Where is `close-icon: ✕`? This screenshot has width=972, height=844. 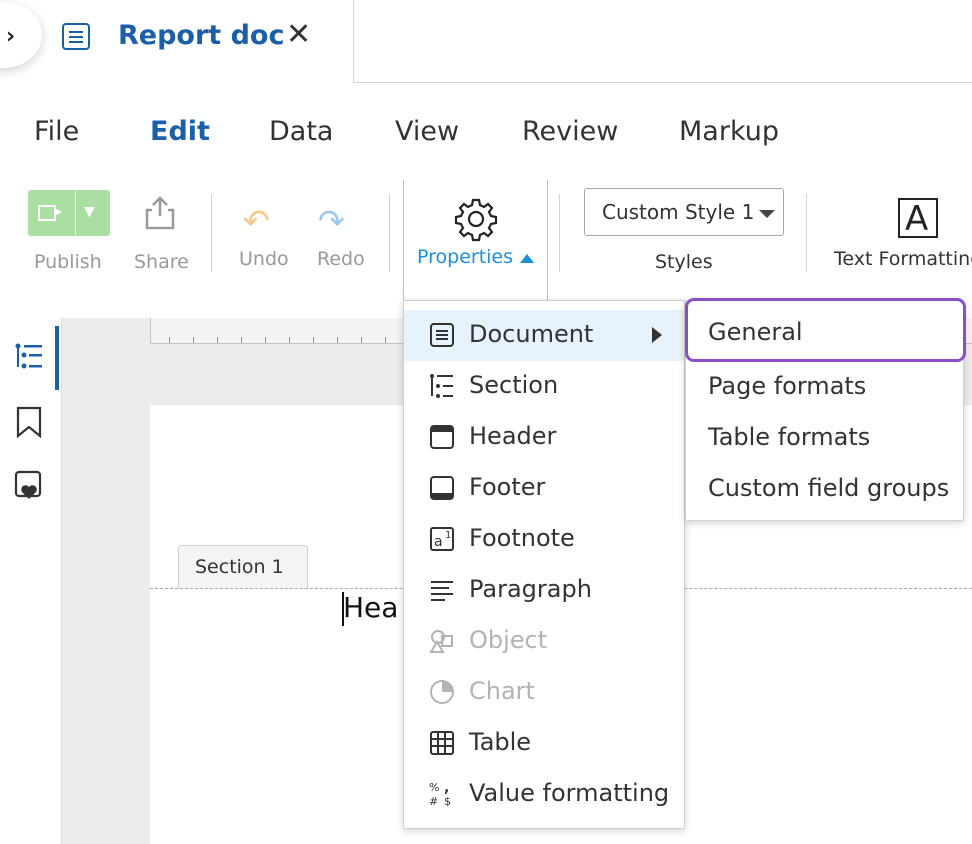 close-icon: ✕ is located at coordinates (298, 34).